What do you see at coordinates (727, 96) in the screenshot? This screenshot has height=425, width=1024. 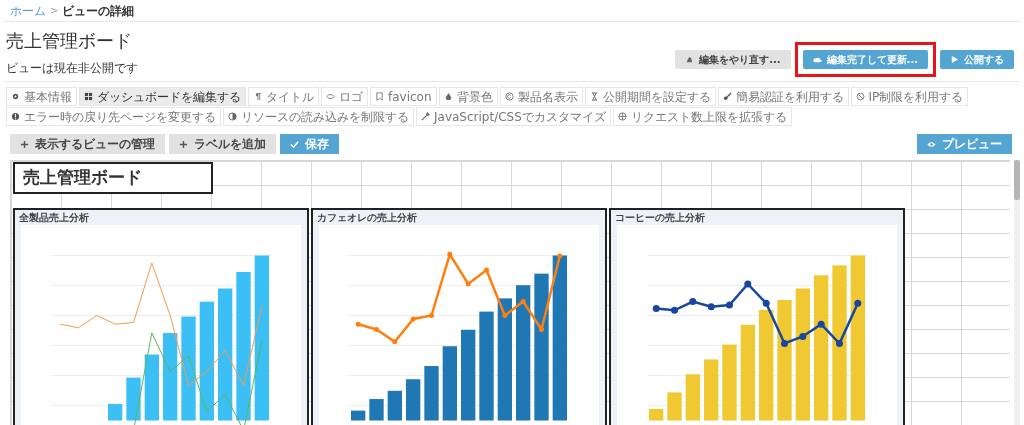 I see `key-icon` at bounding box center [727, 96].